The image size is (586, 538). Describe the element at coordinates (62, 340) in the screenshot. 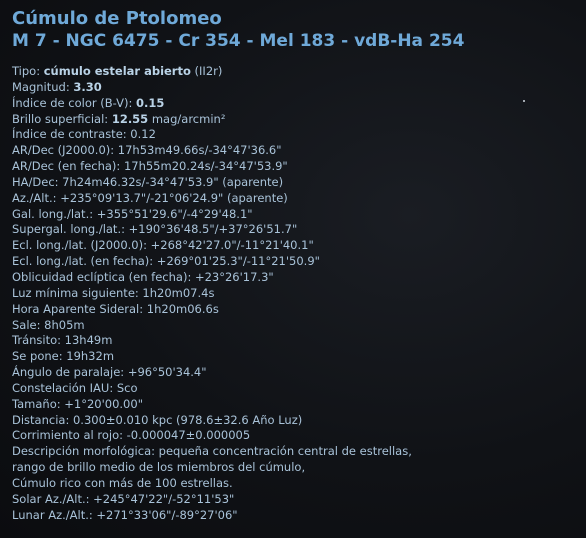

I see `info-transit: Tránsito: 13h49m` at that location.